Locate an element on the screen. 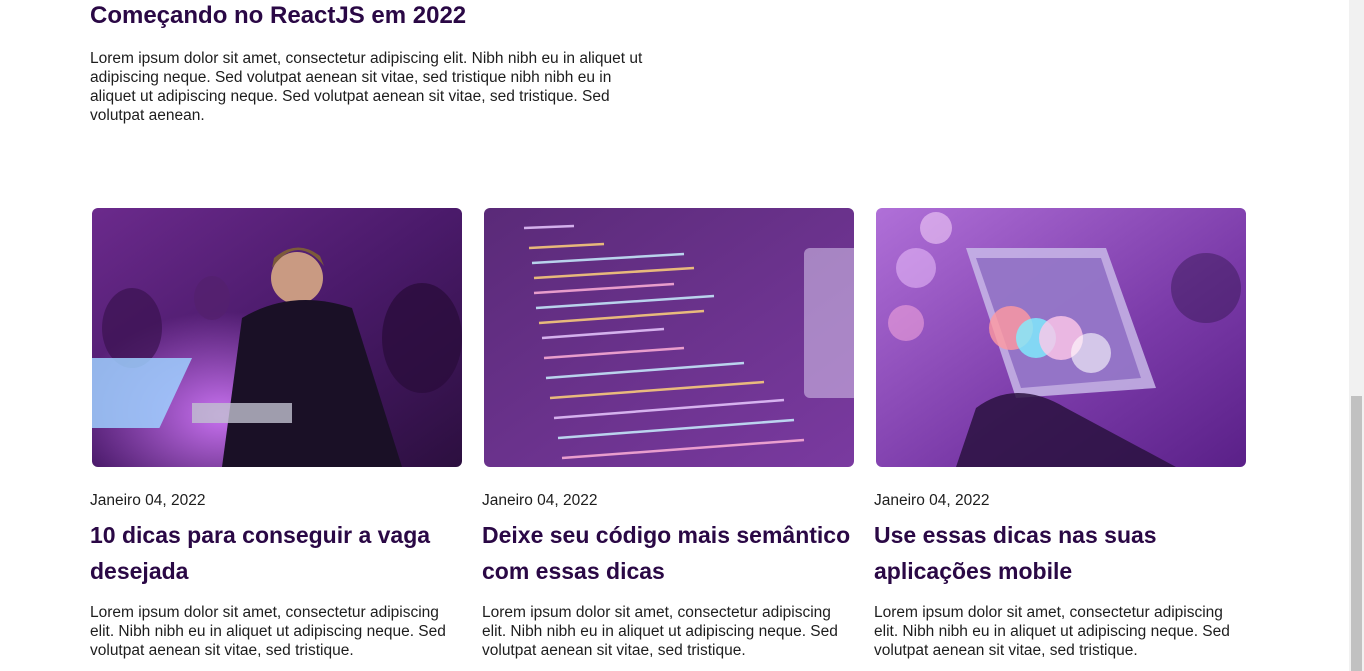 The image size is (1364, 671). post-card-image-code is located at coordinates (669, 337).